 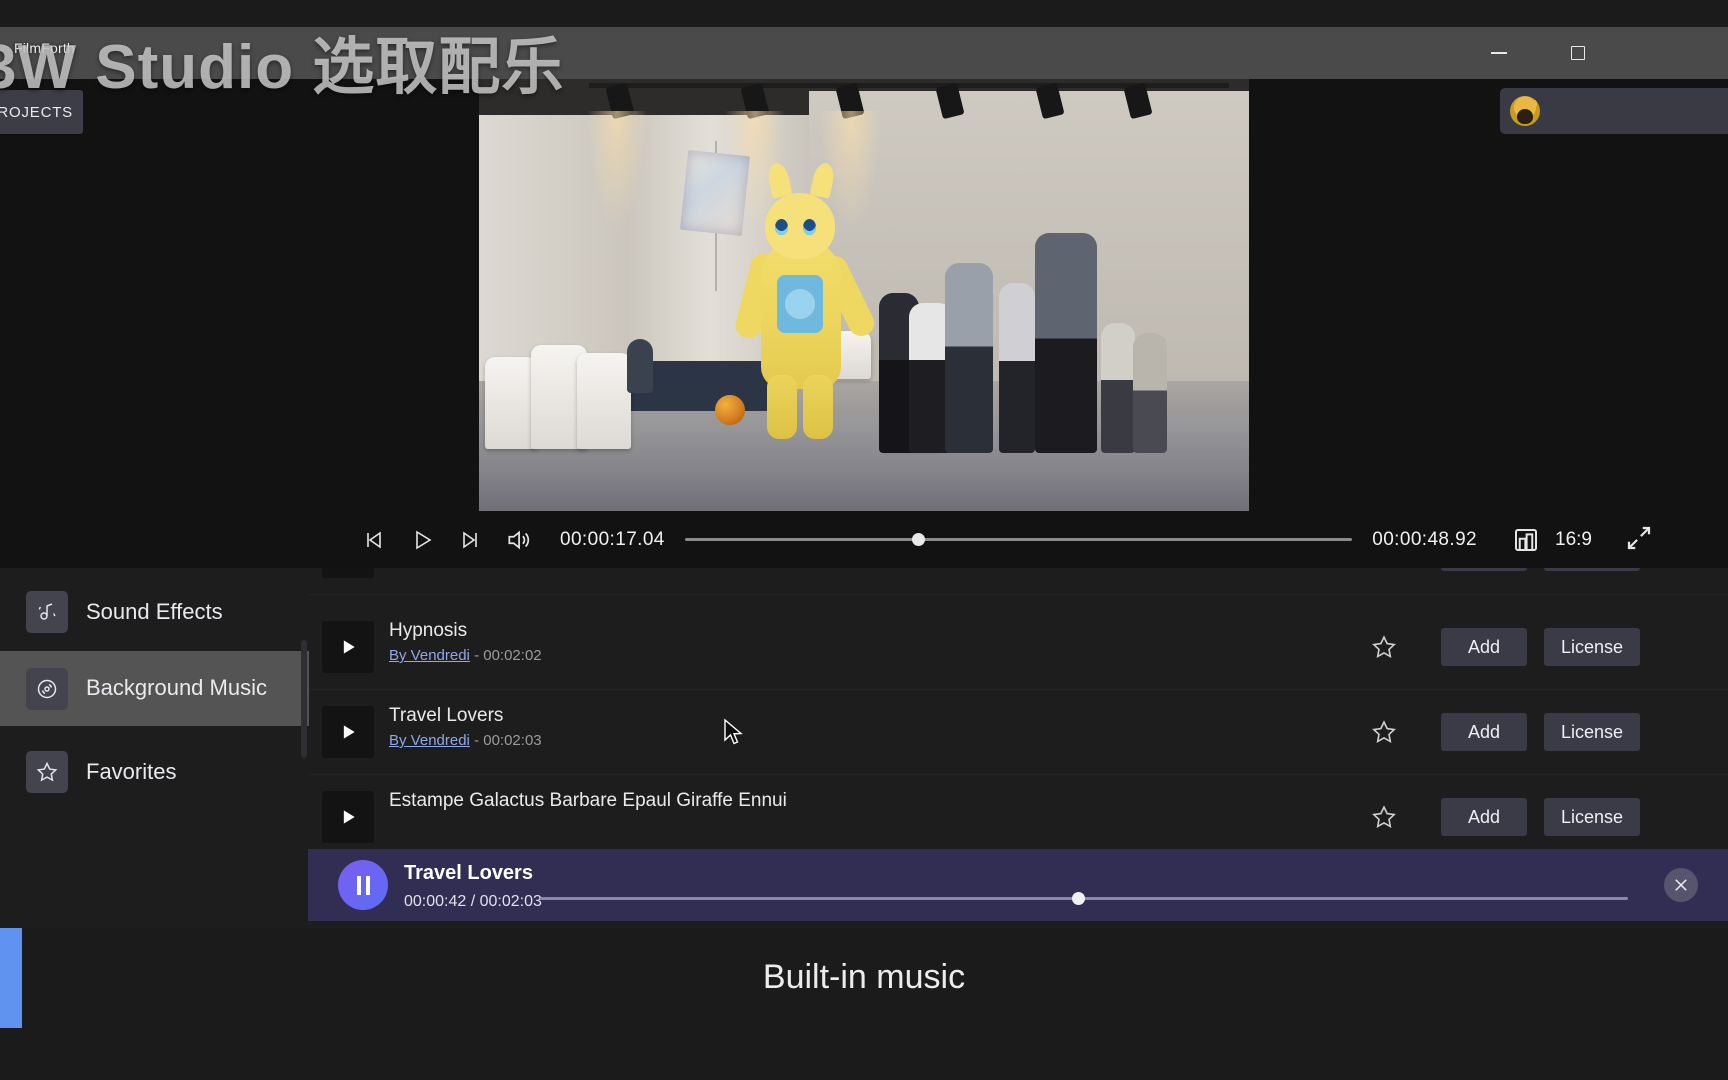 I want to click on sidebar-item-label: Background Music, so click(x=176, y=688).